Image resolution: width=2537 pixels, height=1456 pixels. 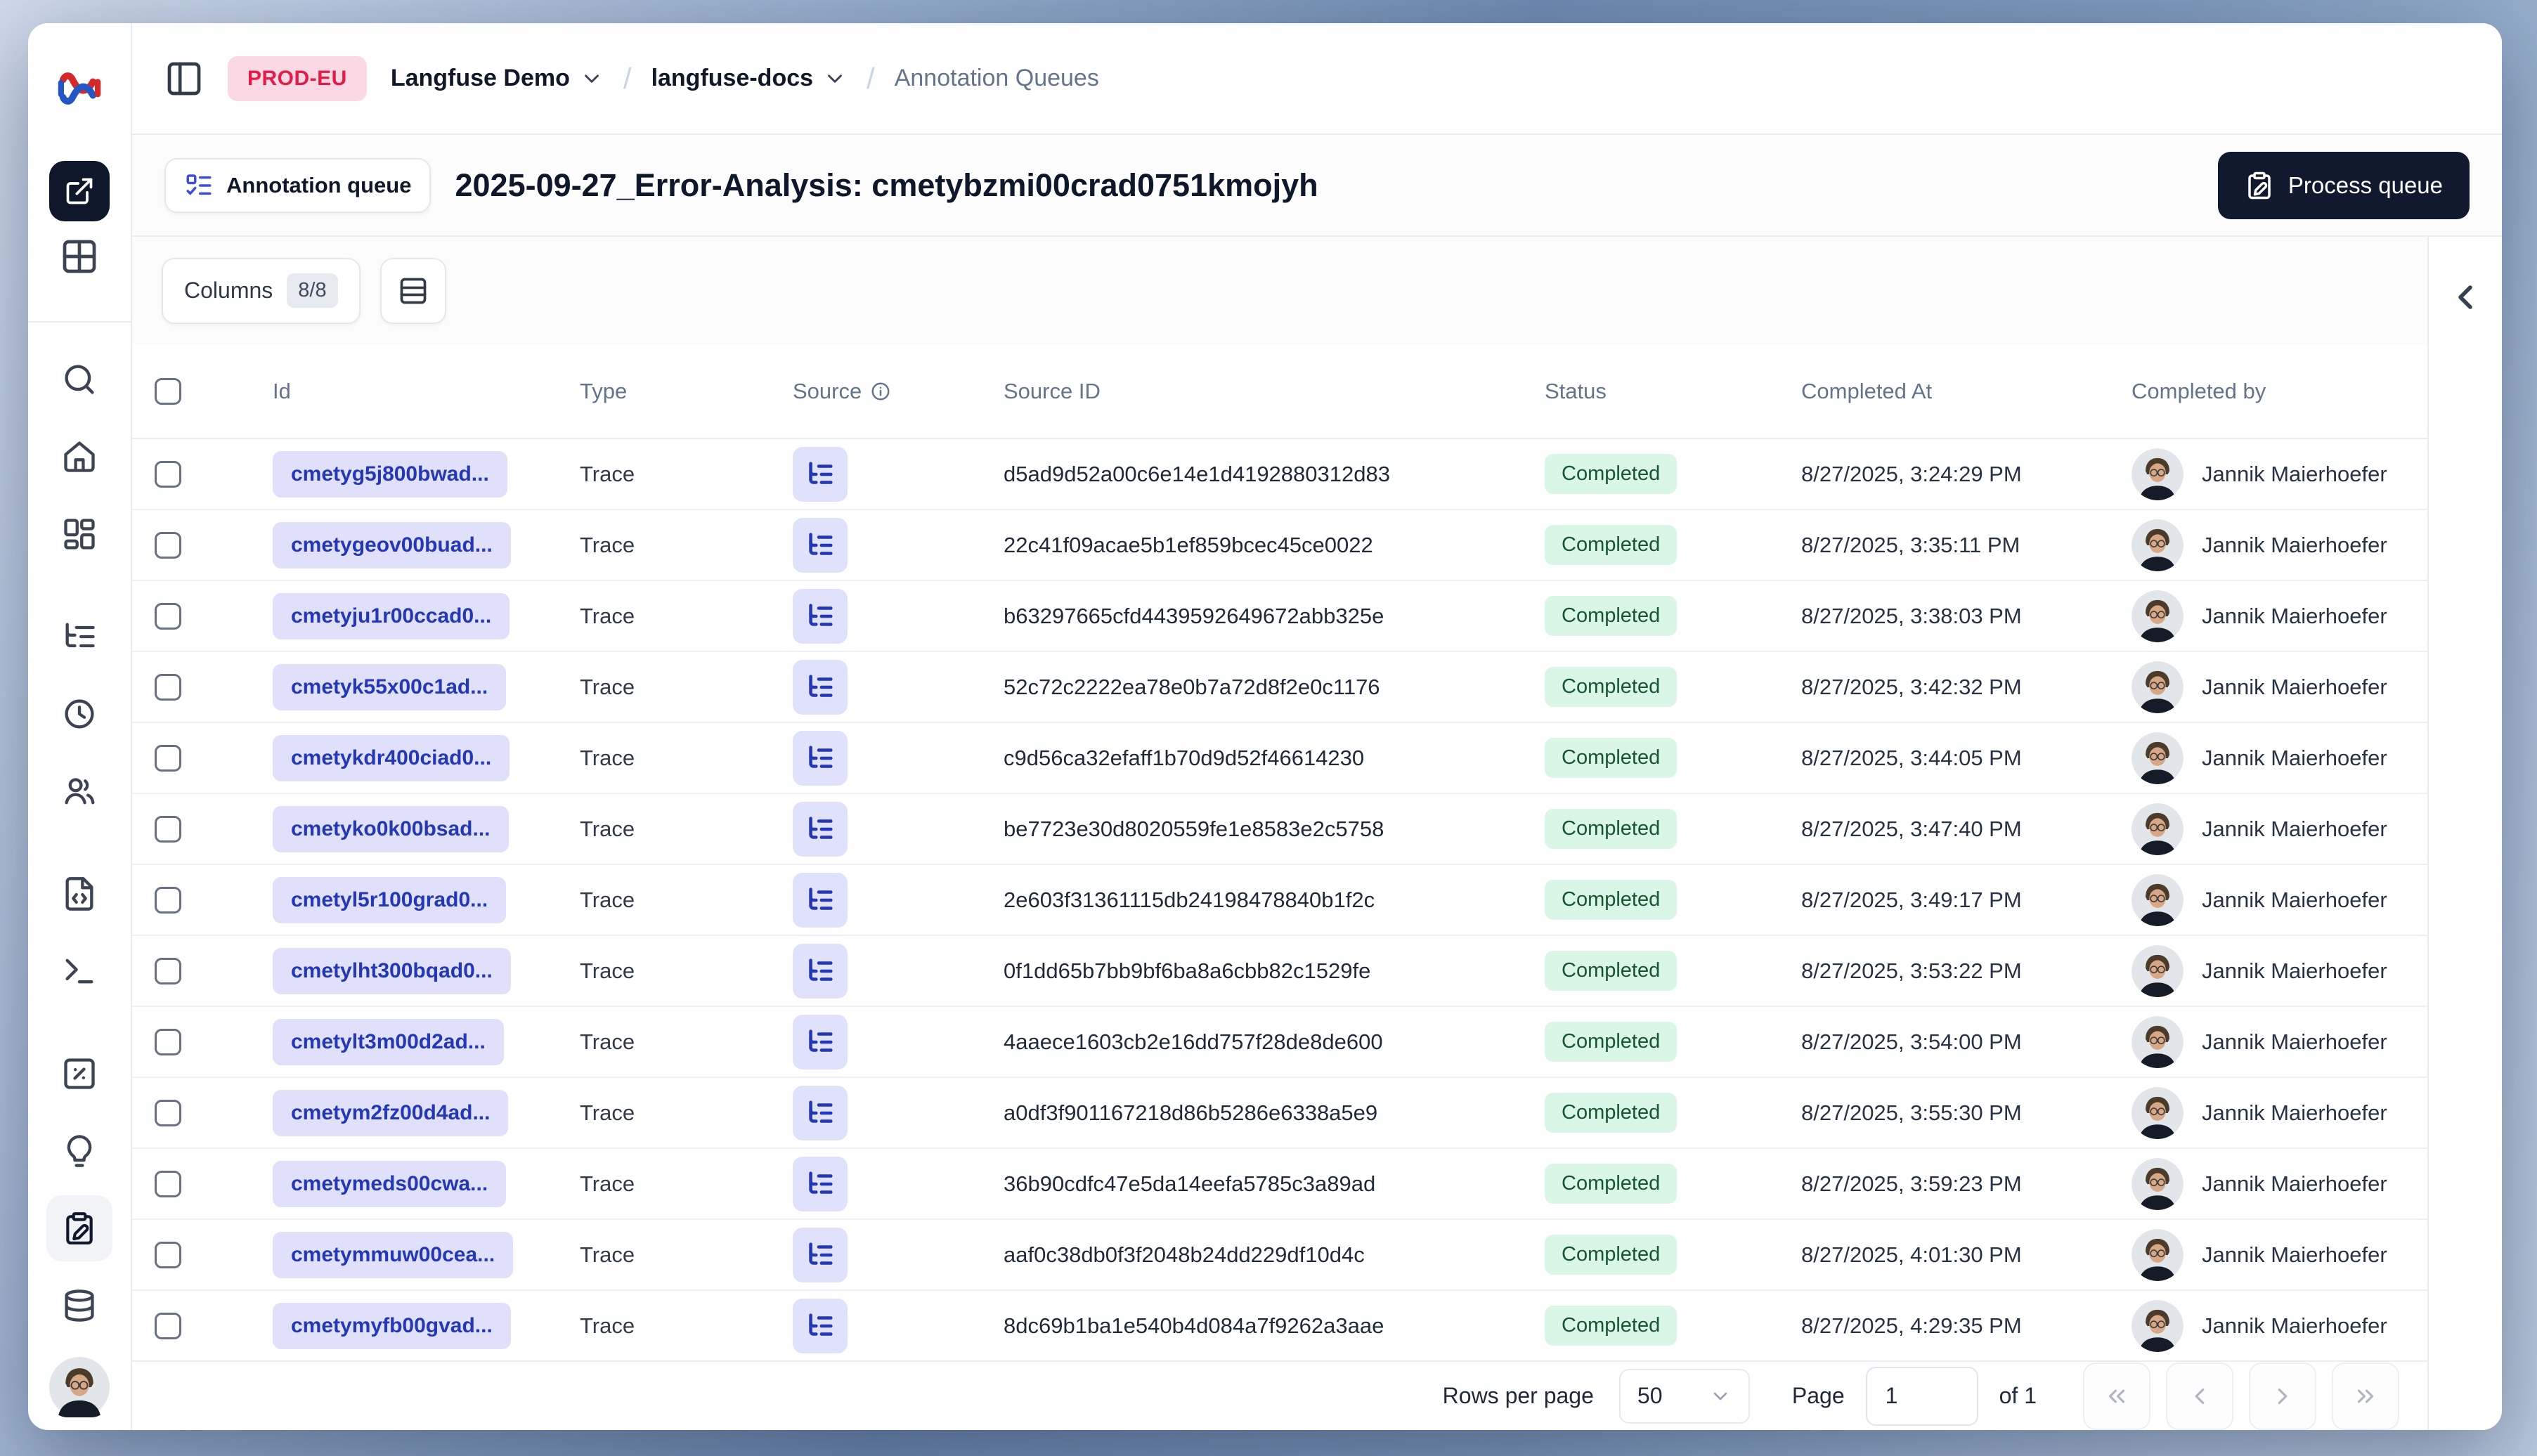 I want to click on sidebar-item-playground, so click(x=80, y=971).